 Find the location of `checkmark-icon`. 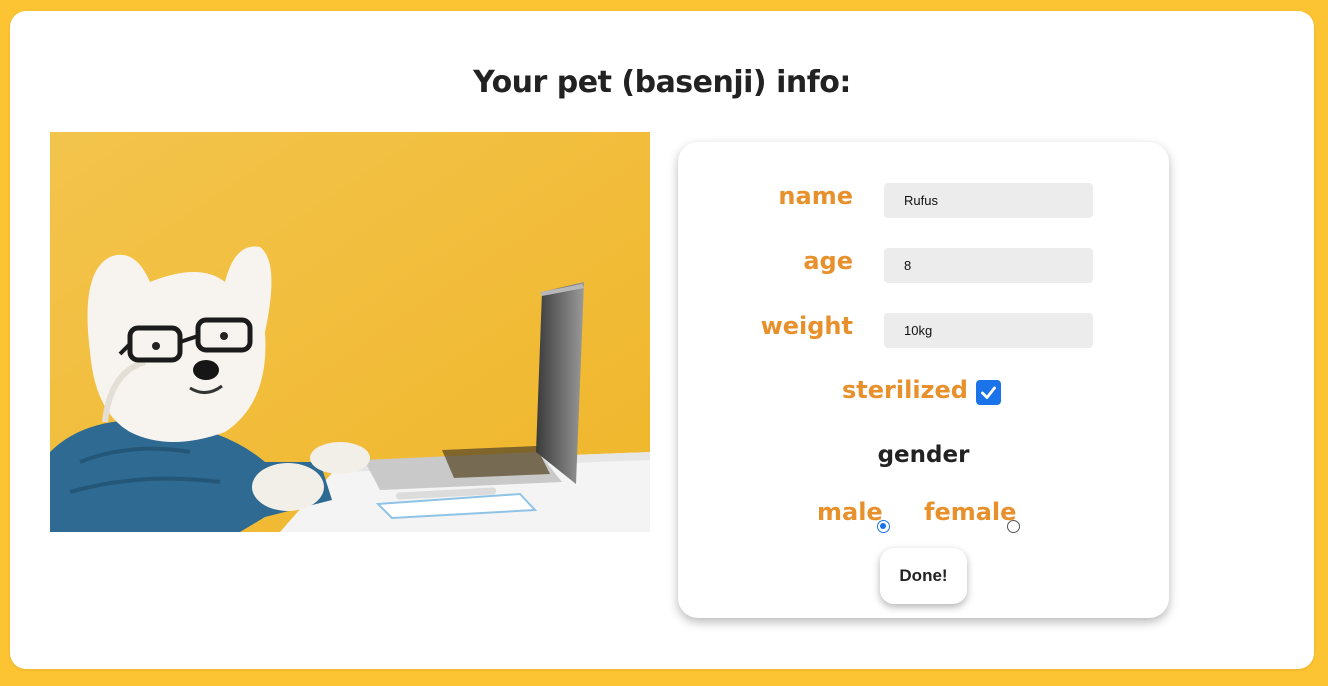

checkmark-icon is located at coordinates (988, 392).